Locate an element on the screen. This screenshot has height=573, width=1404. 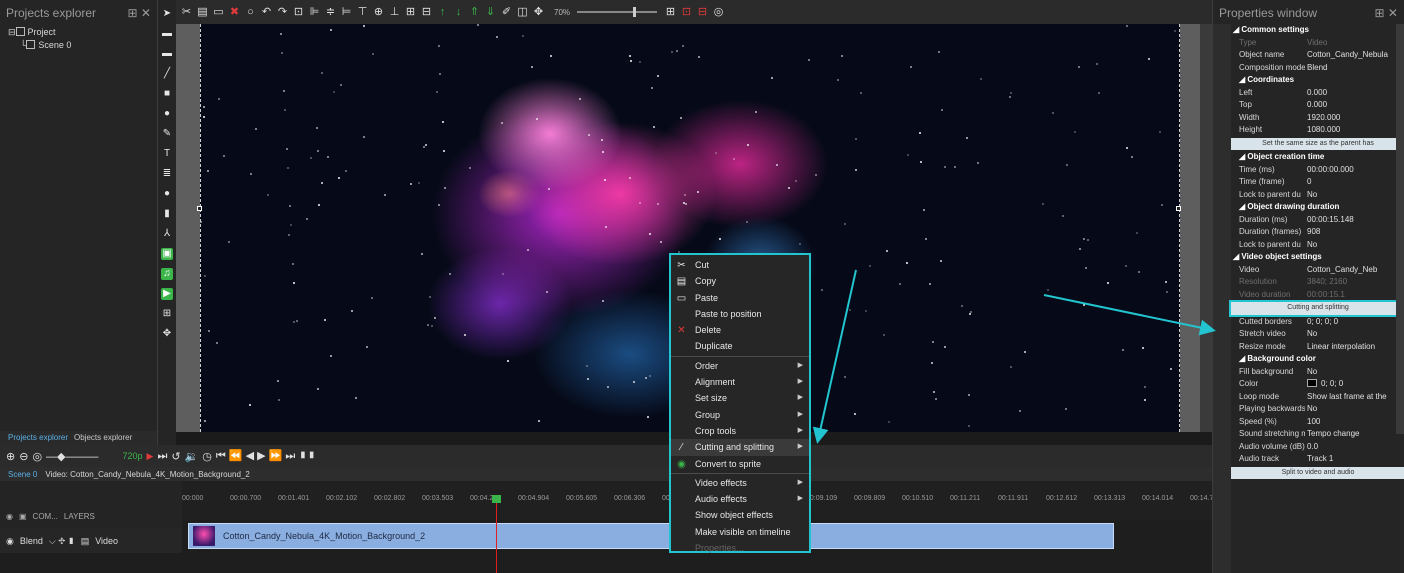
property-row: Resolution 3840; 2160 is located at coordinates (1317, 282).